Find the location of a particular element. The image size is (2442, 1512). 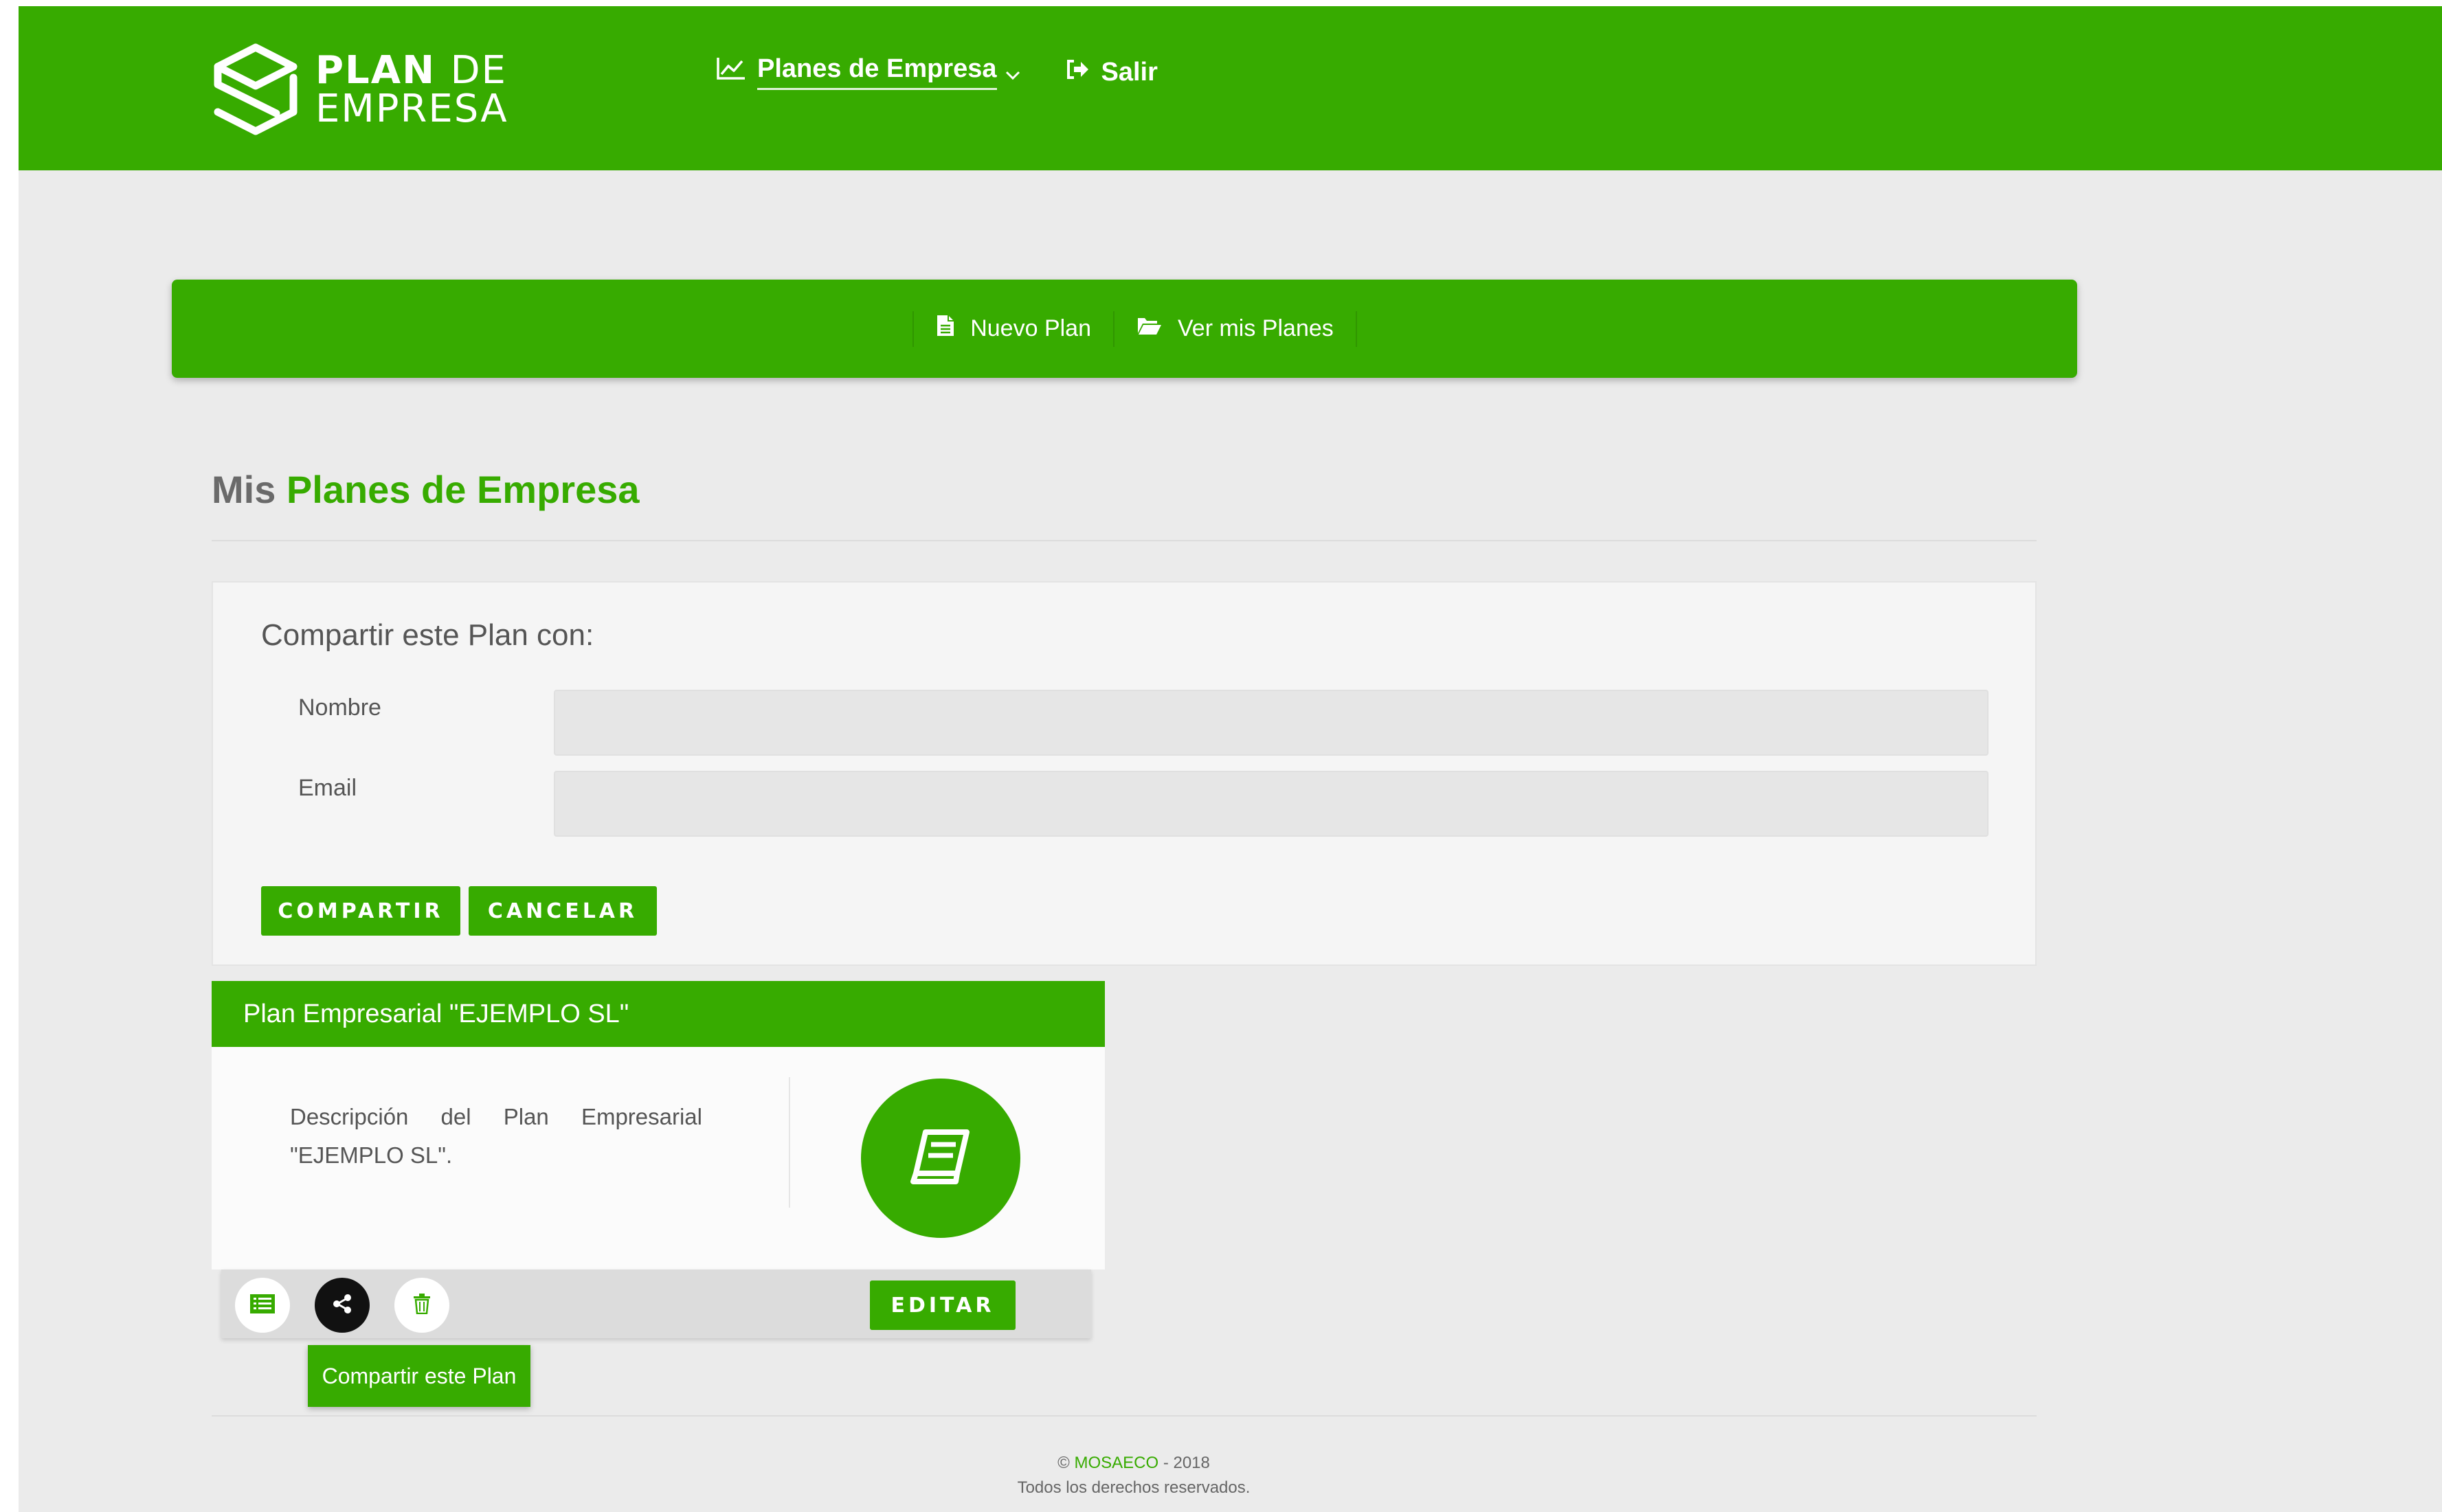

chart-line-icon is located at coordinates (736, 72).